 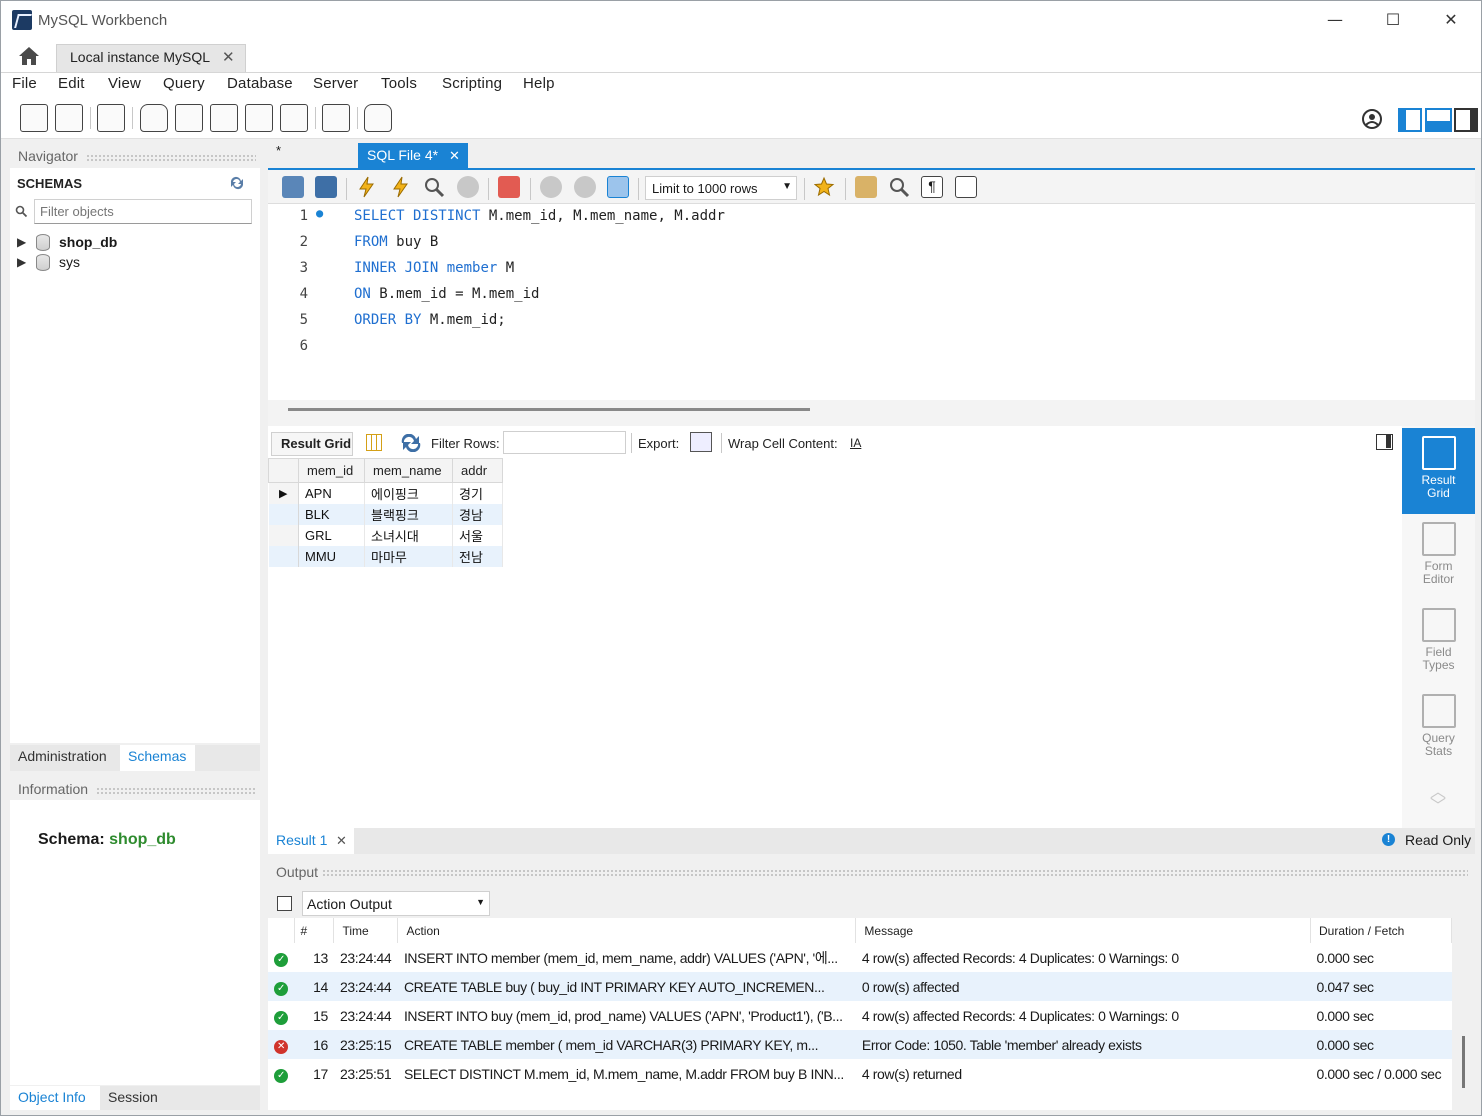 I want to click on column-header: Duration / Fetch, so click(x=1381, y=930).